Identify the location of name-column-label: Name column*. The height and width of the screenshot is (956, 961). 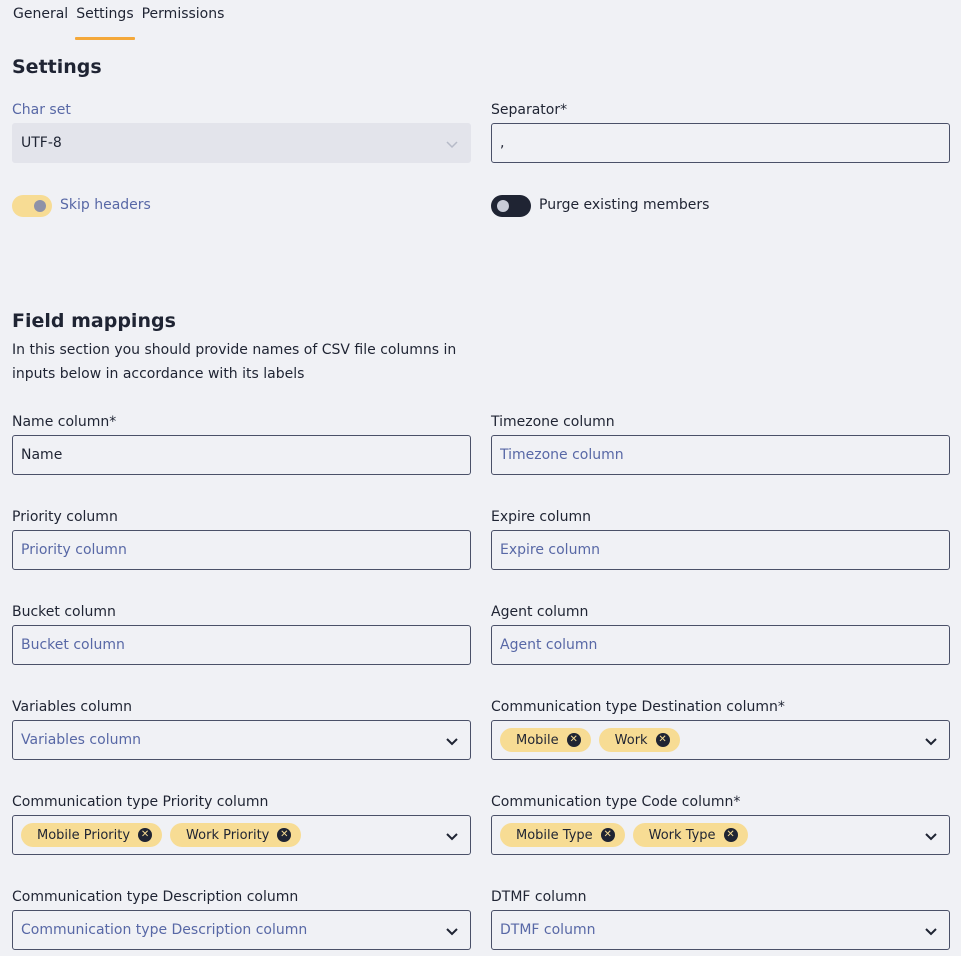
(64, 422).